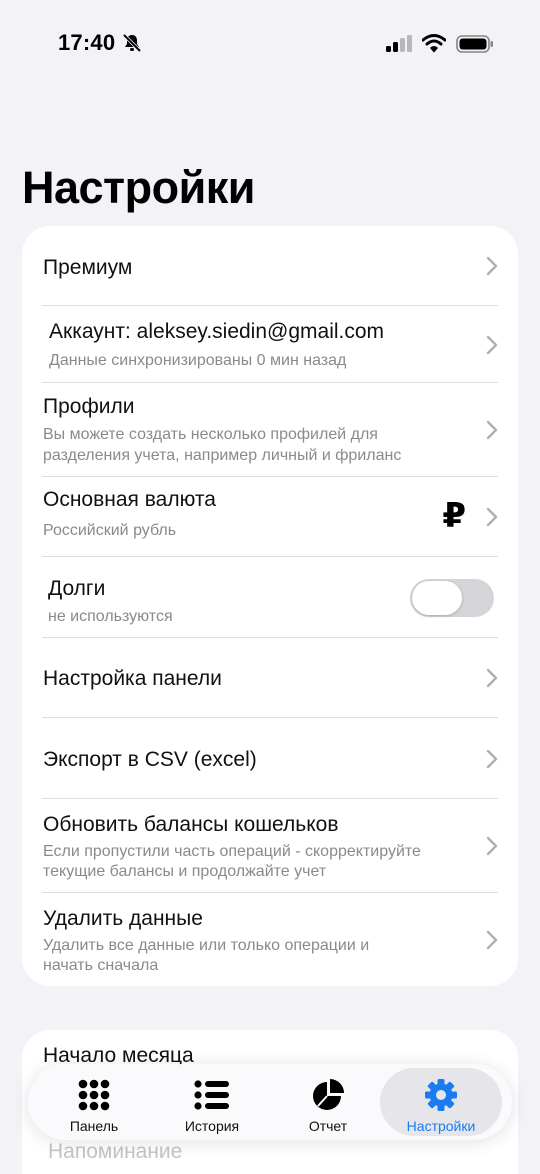 The width and height of the screenshot is (540, 1174). I want to click on profiles-title: Профили, so click(89, 406).